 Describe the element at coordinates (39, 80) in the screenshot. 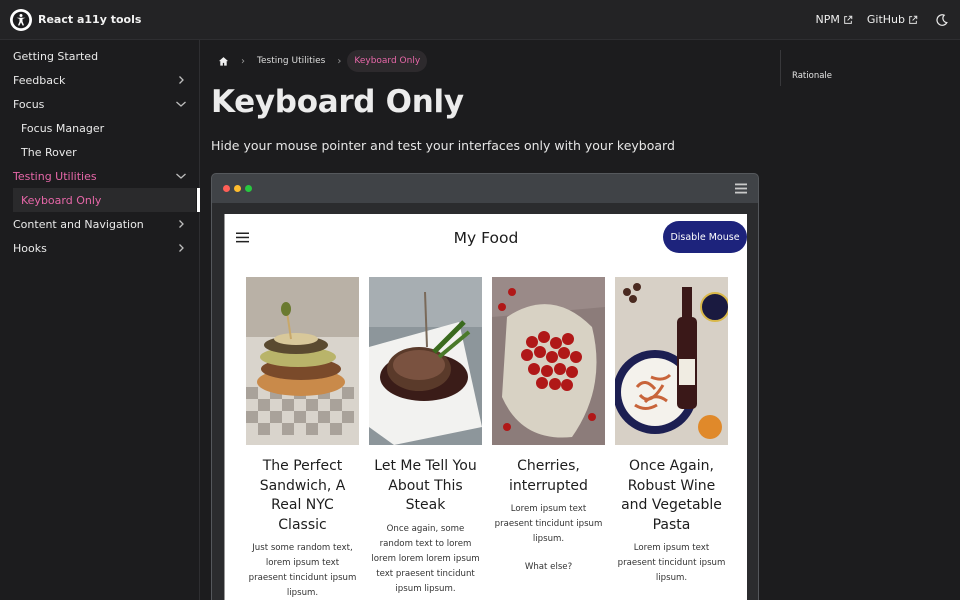

I see `sidebar-item-label: Feedback` at that location.